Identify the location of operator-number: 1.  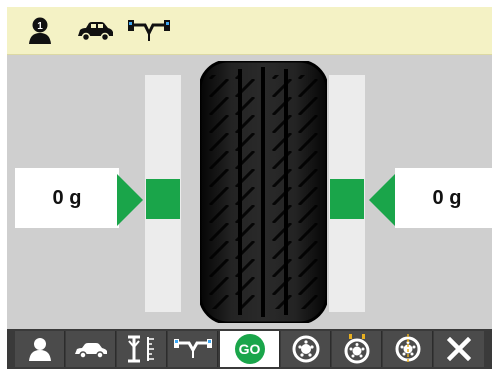
(40, 26).